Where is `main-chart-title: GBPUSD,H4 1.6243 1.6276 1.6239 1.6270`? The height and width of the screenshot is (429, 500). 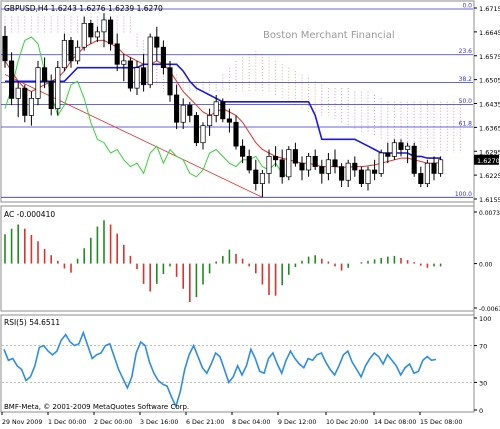 main-chart-title: GBPUSD,H4 1.6243 1.6276 1.6239 1.6270 is located at coordinates (83, 8).